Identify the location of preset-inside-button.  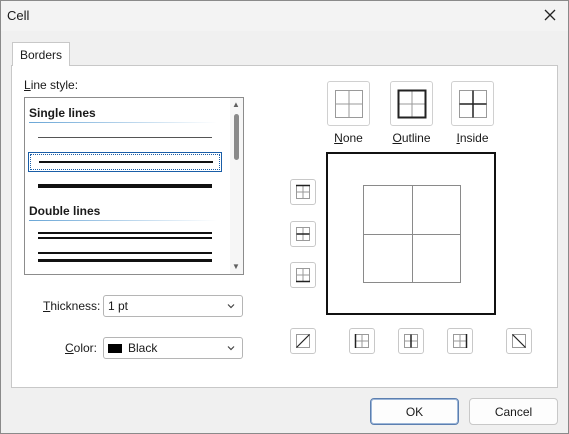
(472, 103).